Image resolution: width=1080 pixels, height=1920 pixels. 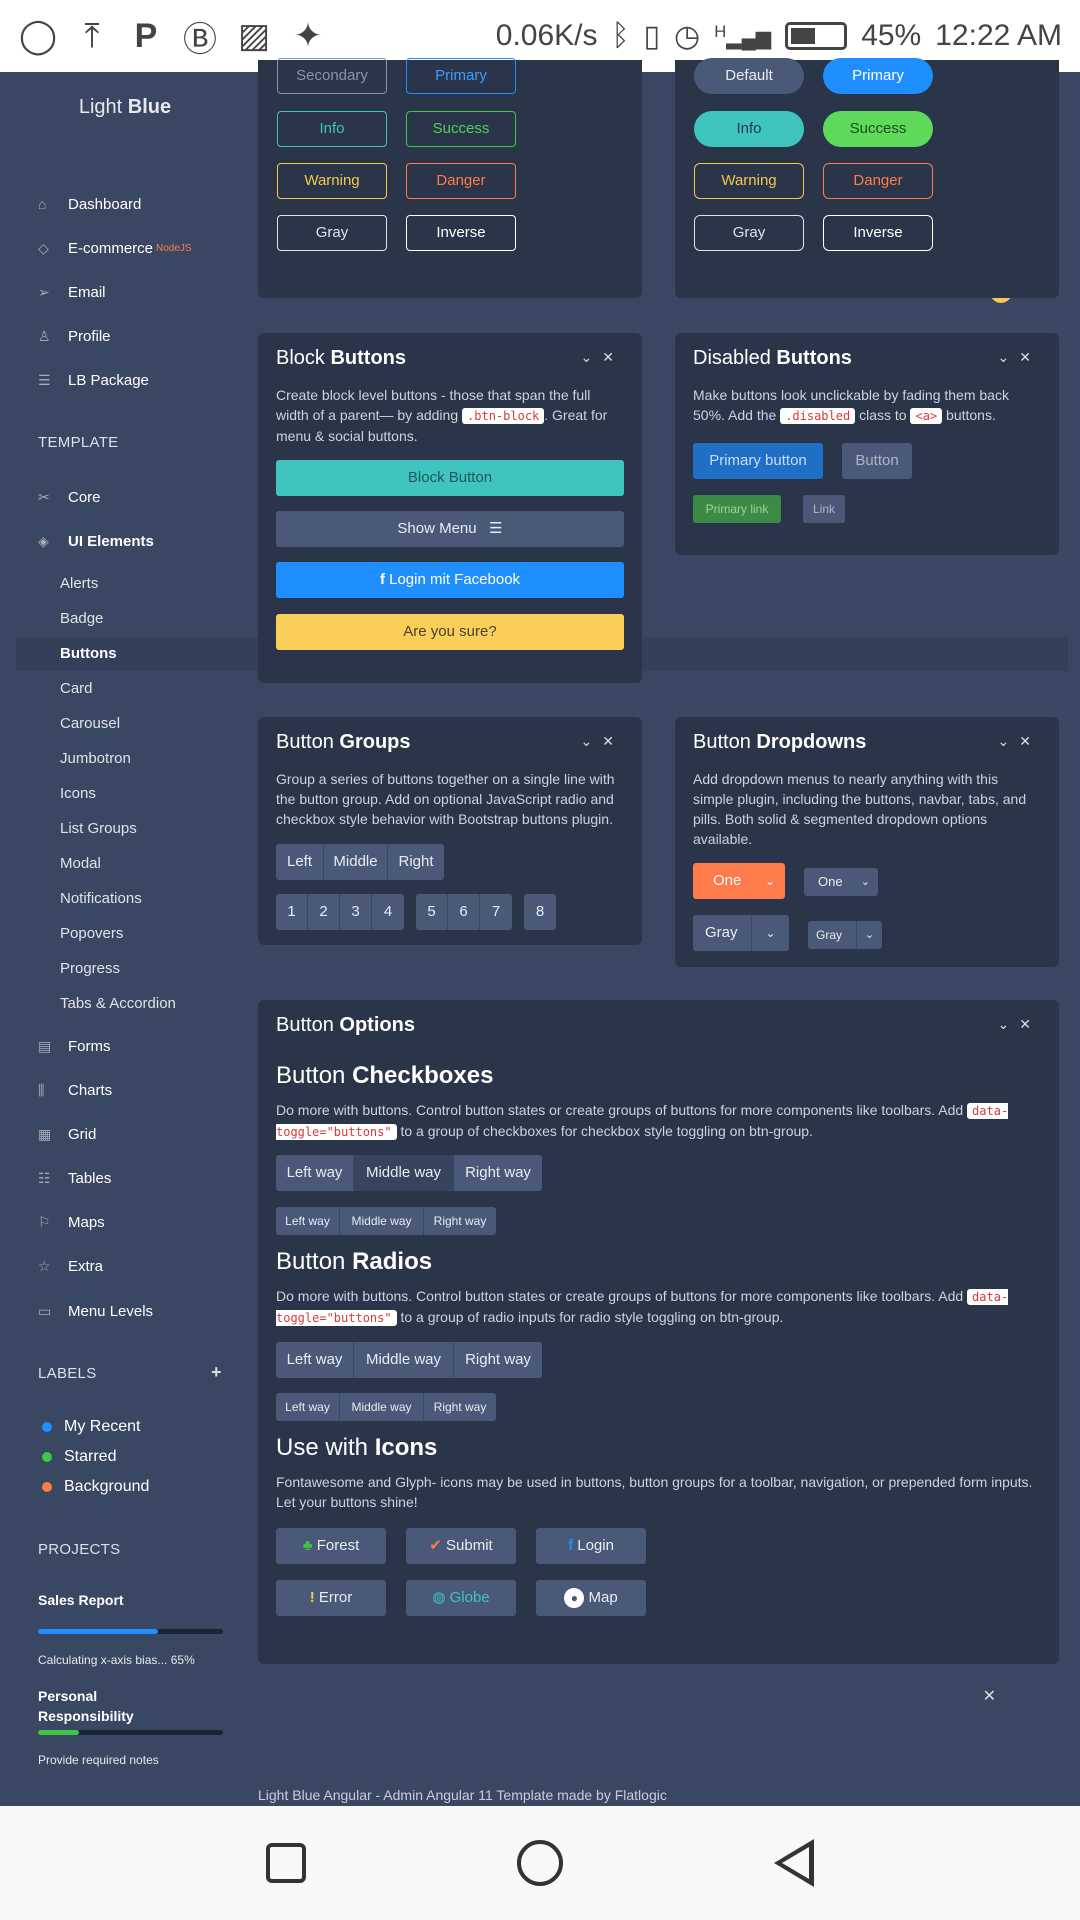 What do you see at coordinates (498, 1360) in the screenshot?
I see `radio-right-way: Right way` at bounding box center [498, 1360].